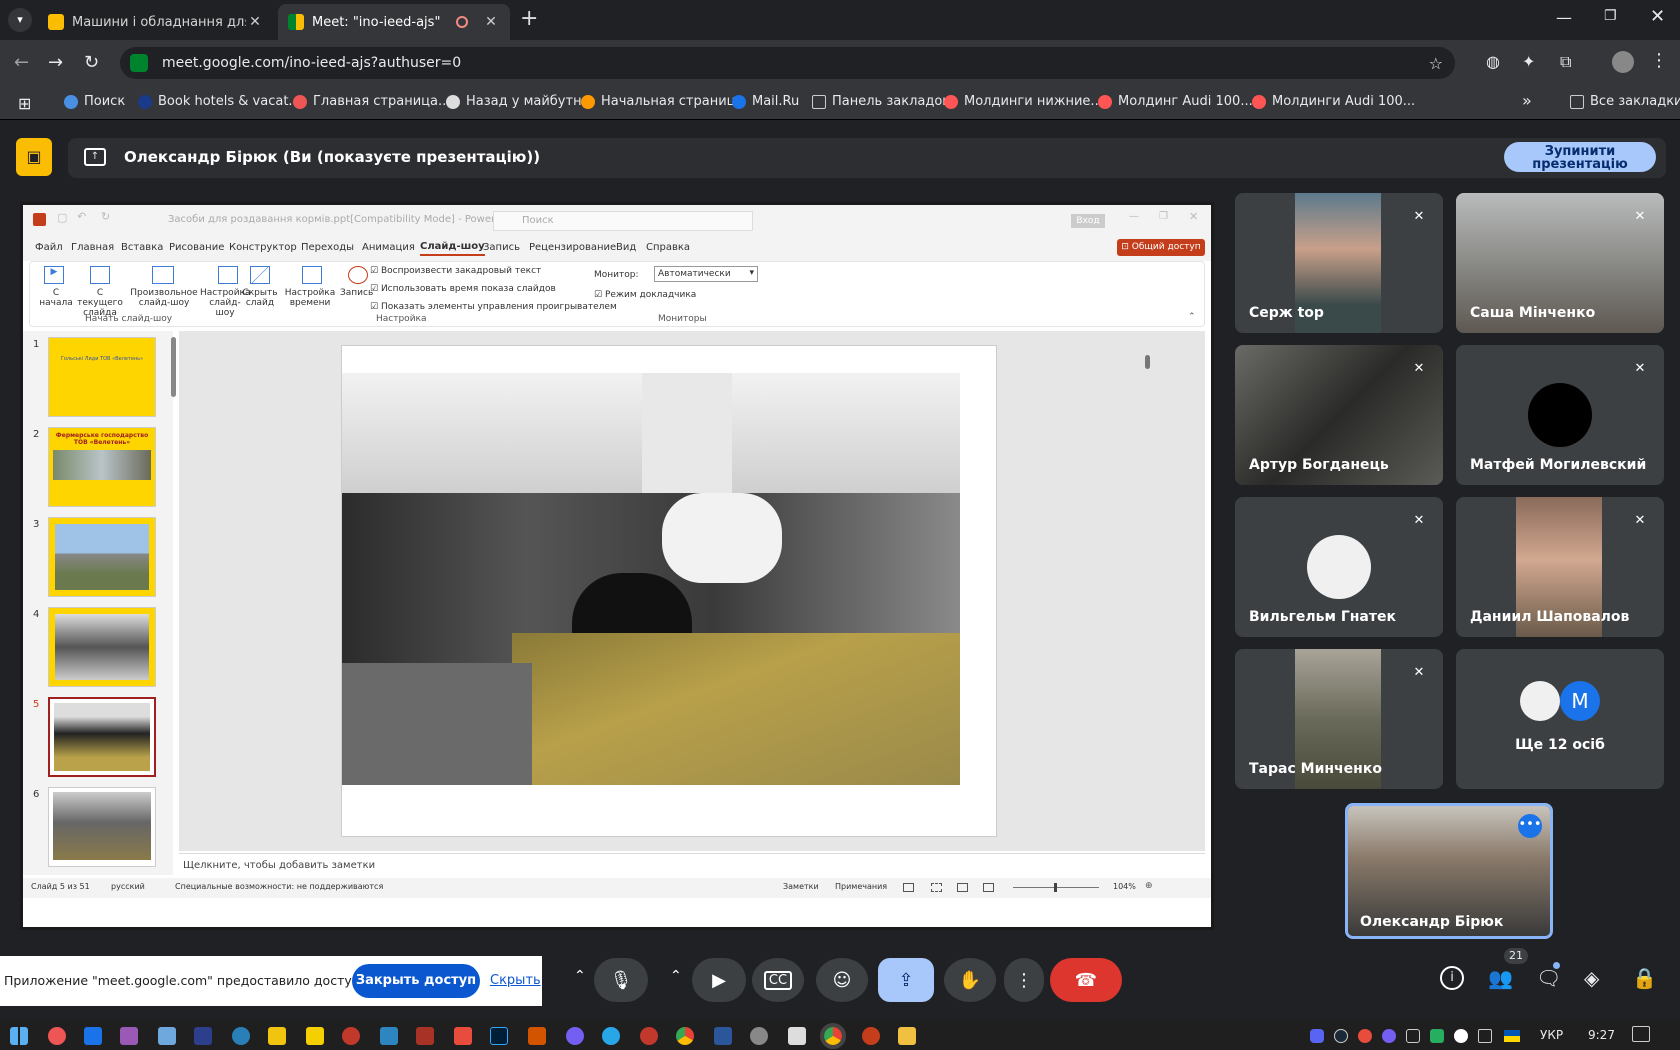  I want to click on tab-transitions: Переходы, so click(327, 247).